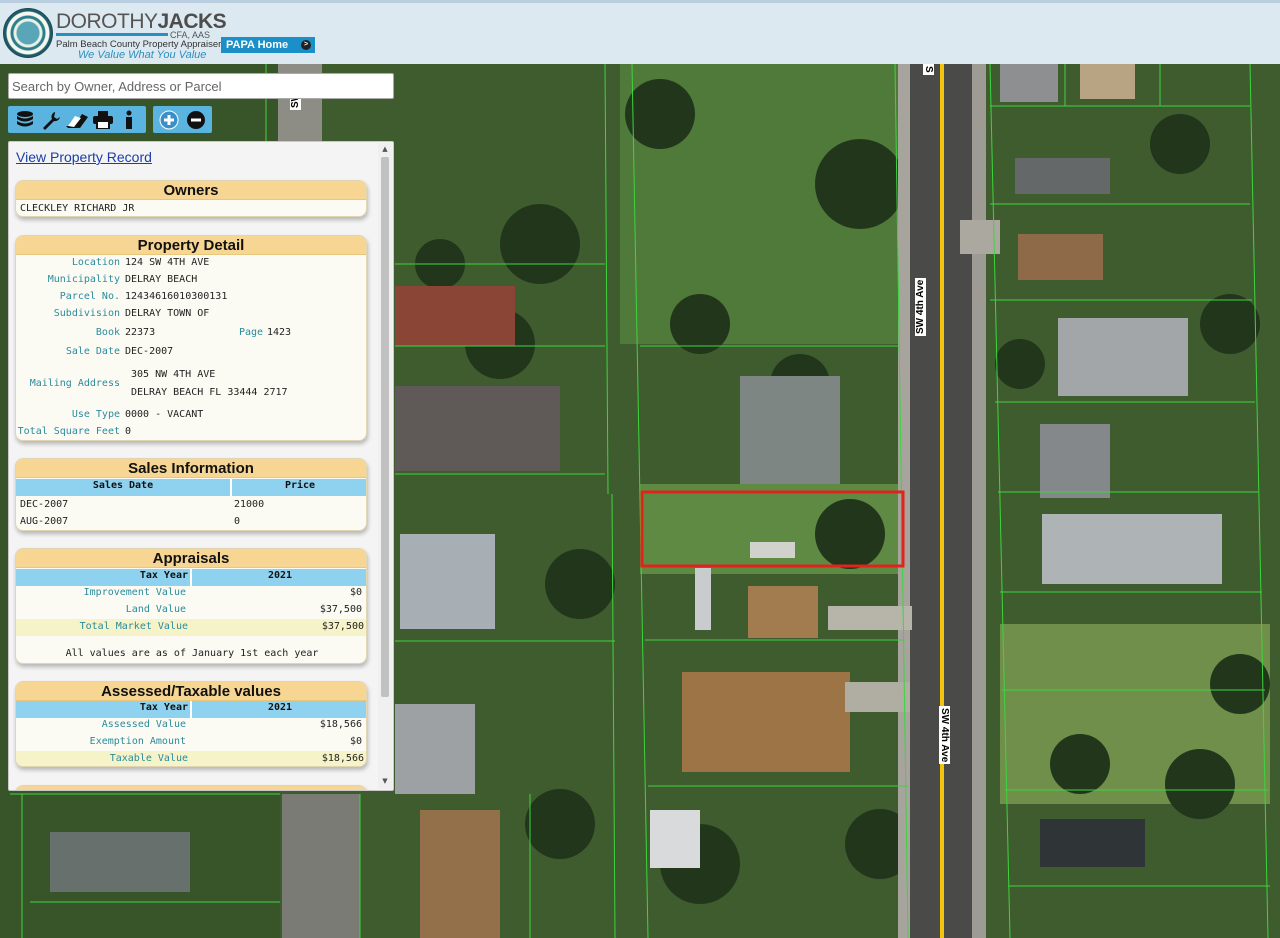  I want to click on exemption-amount-label: Exemption Amount, so click(137, 741).